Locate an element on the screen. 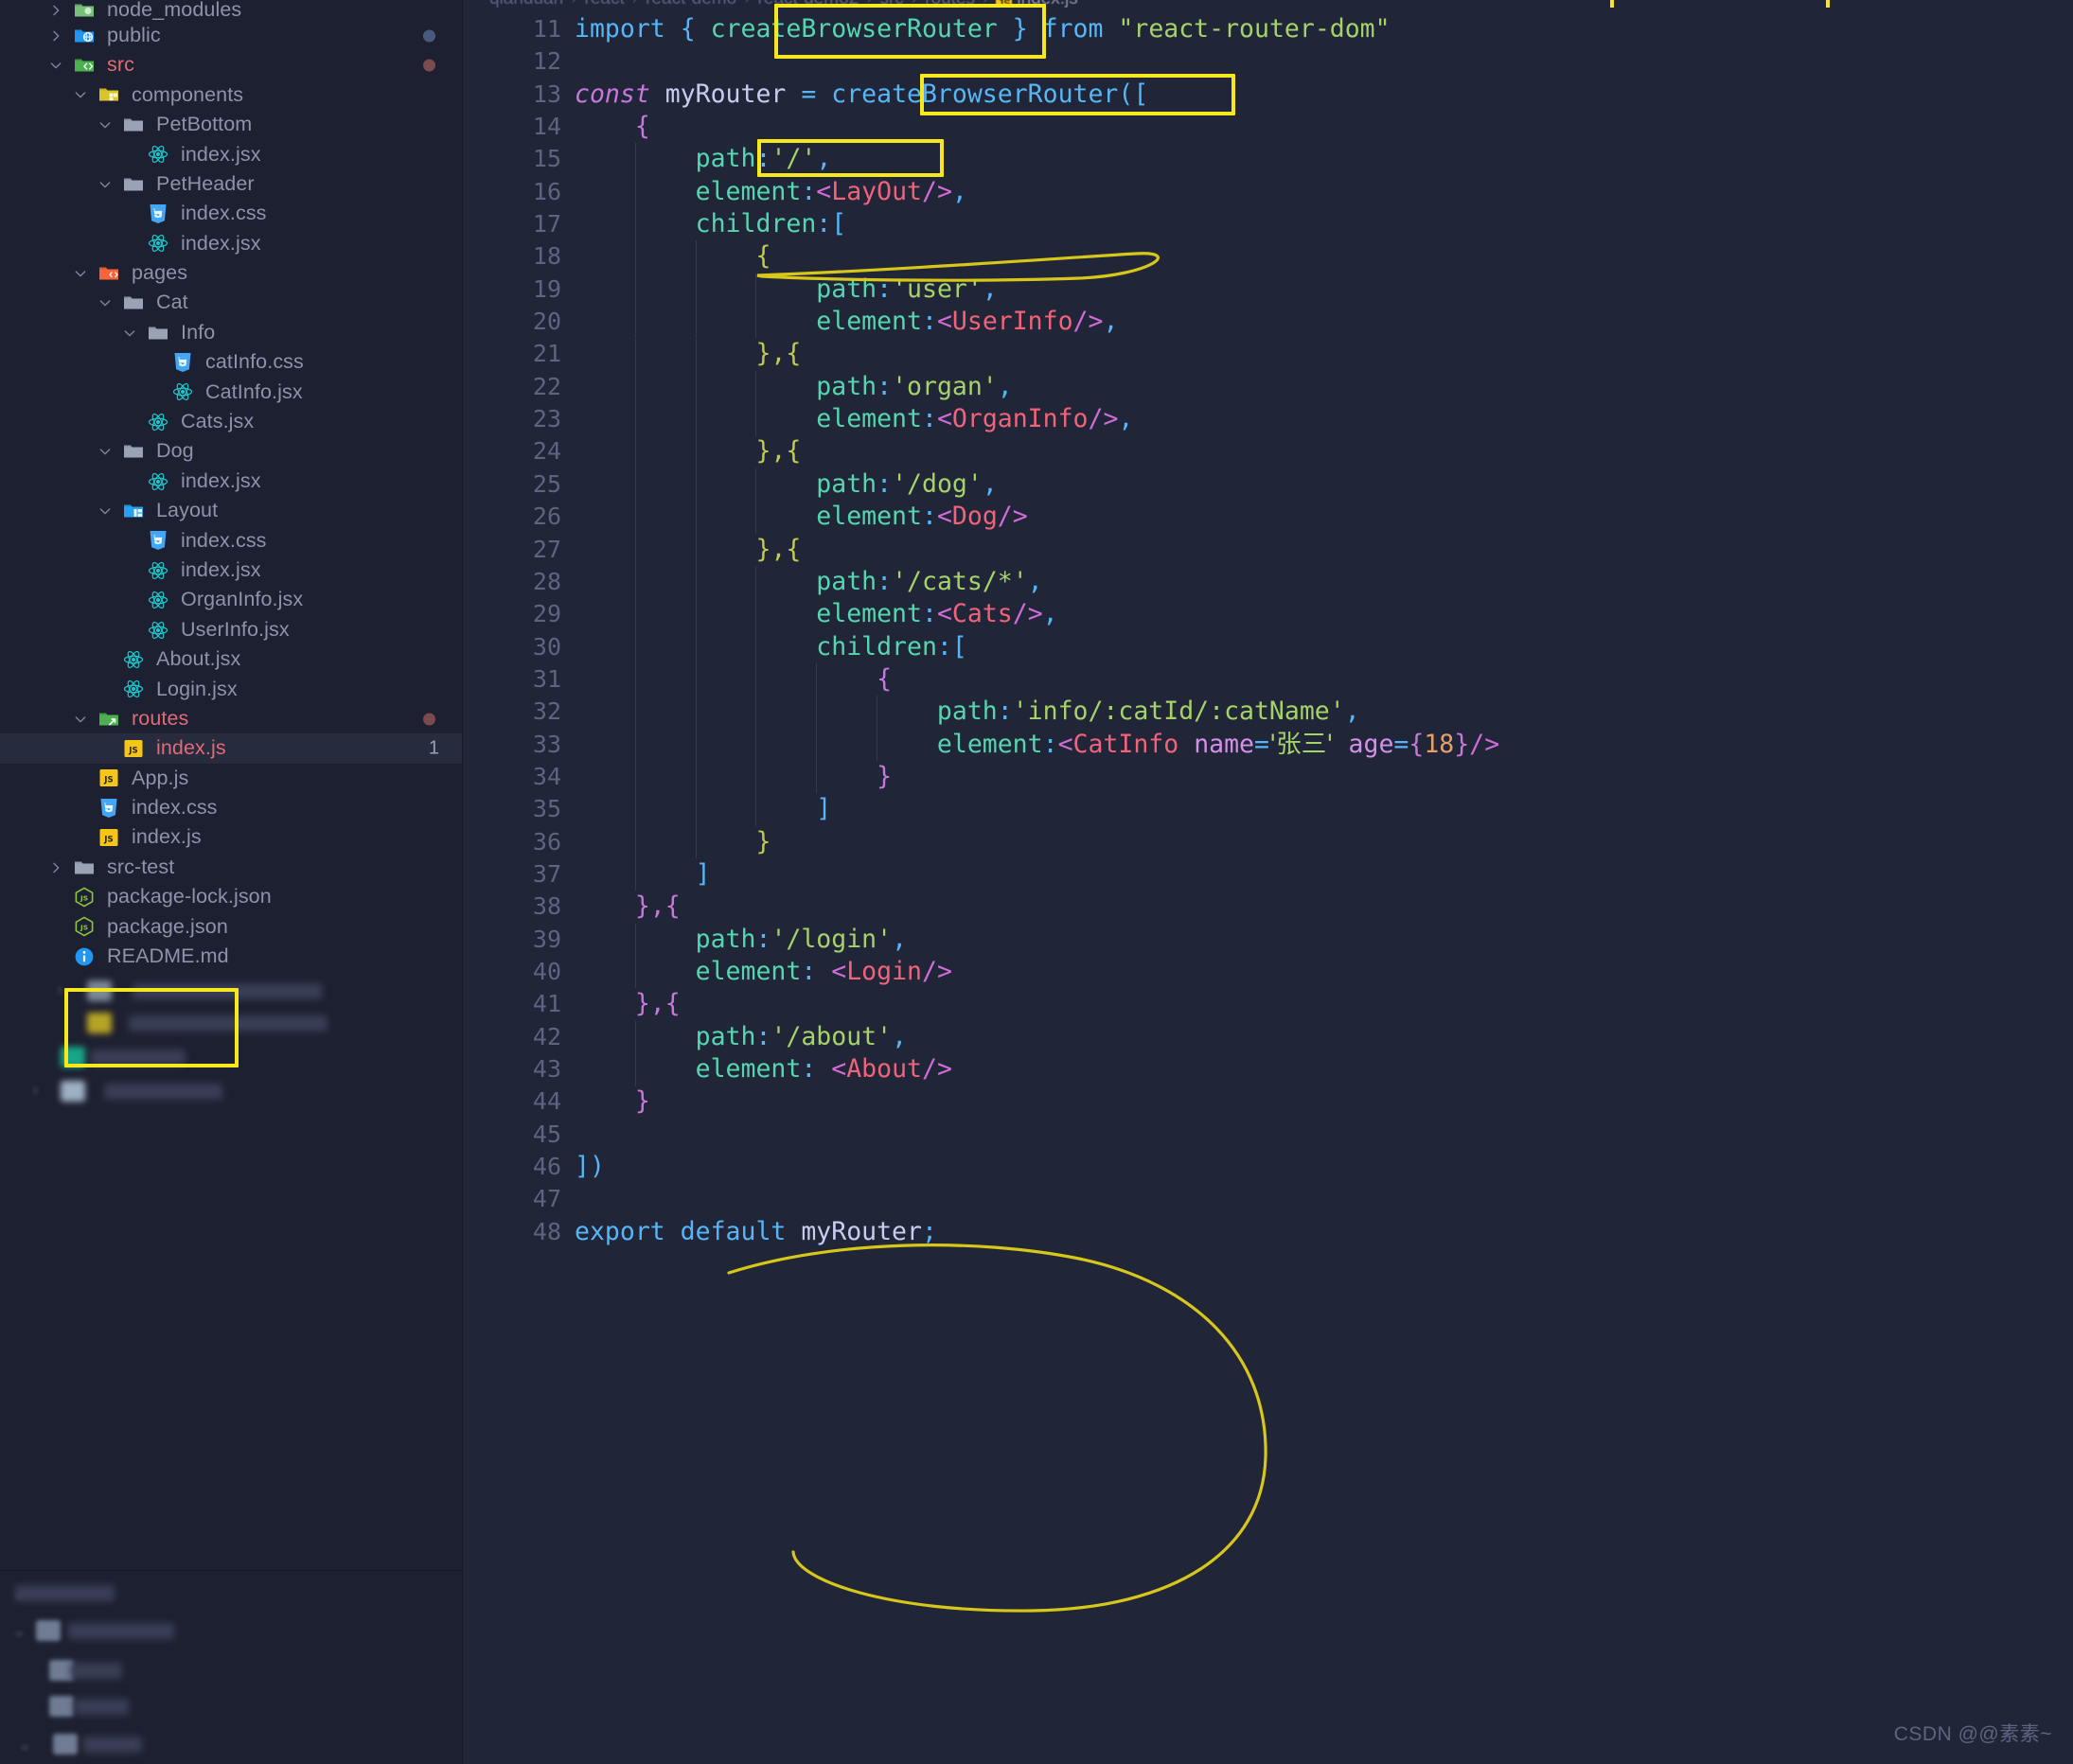 The width and height of the screenshot is (2073, 1764). breadcrumb-segment: react is located at coordinates (605, 4).